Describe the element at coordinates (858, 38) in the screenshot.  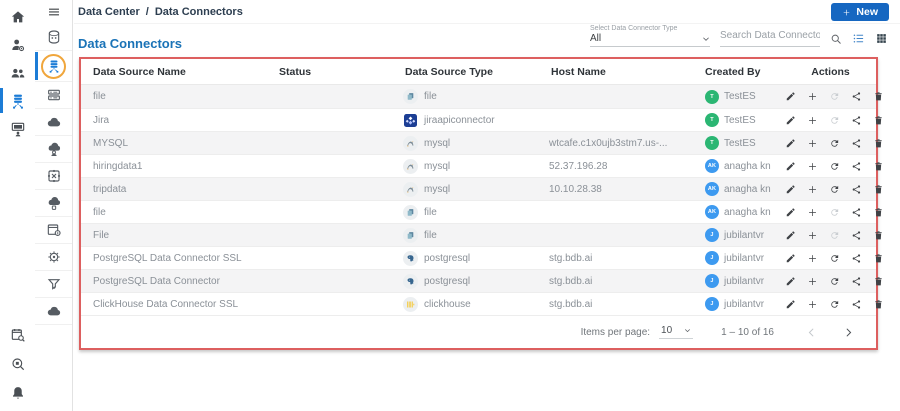
I see `list-view-icon` at that location.